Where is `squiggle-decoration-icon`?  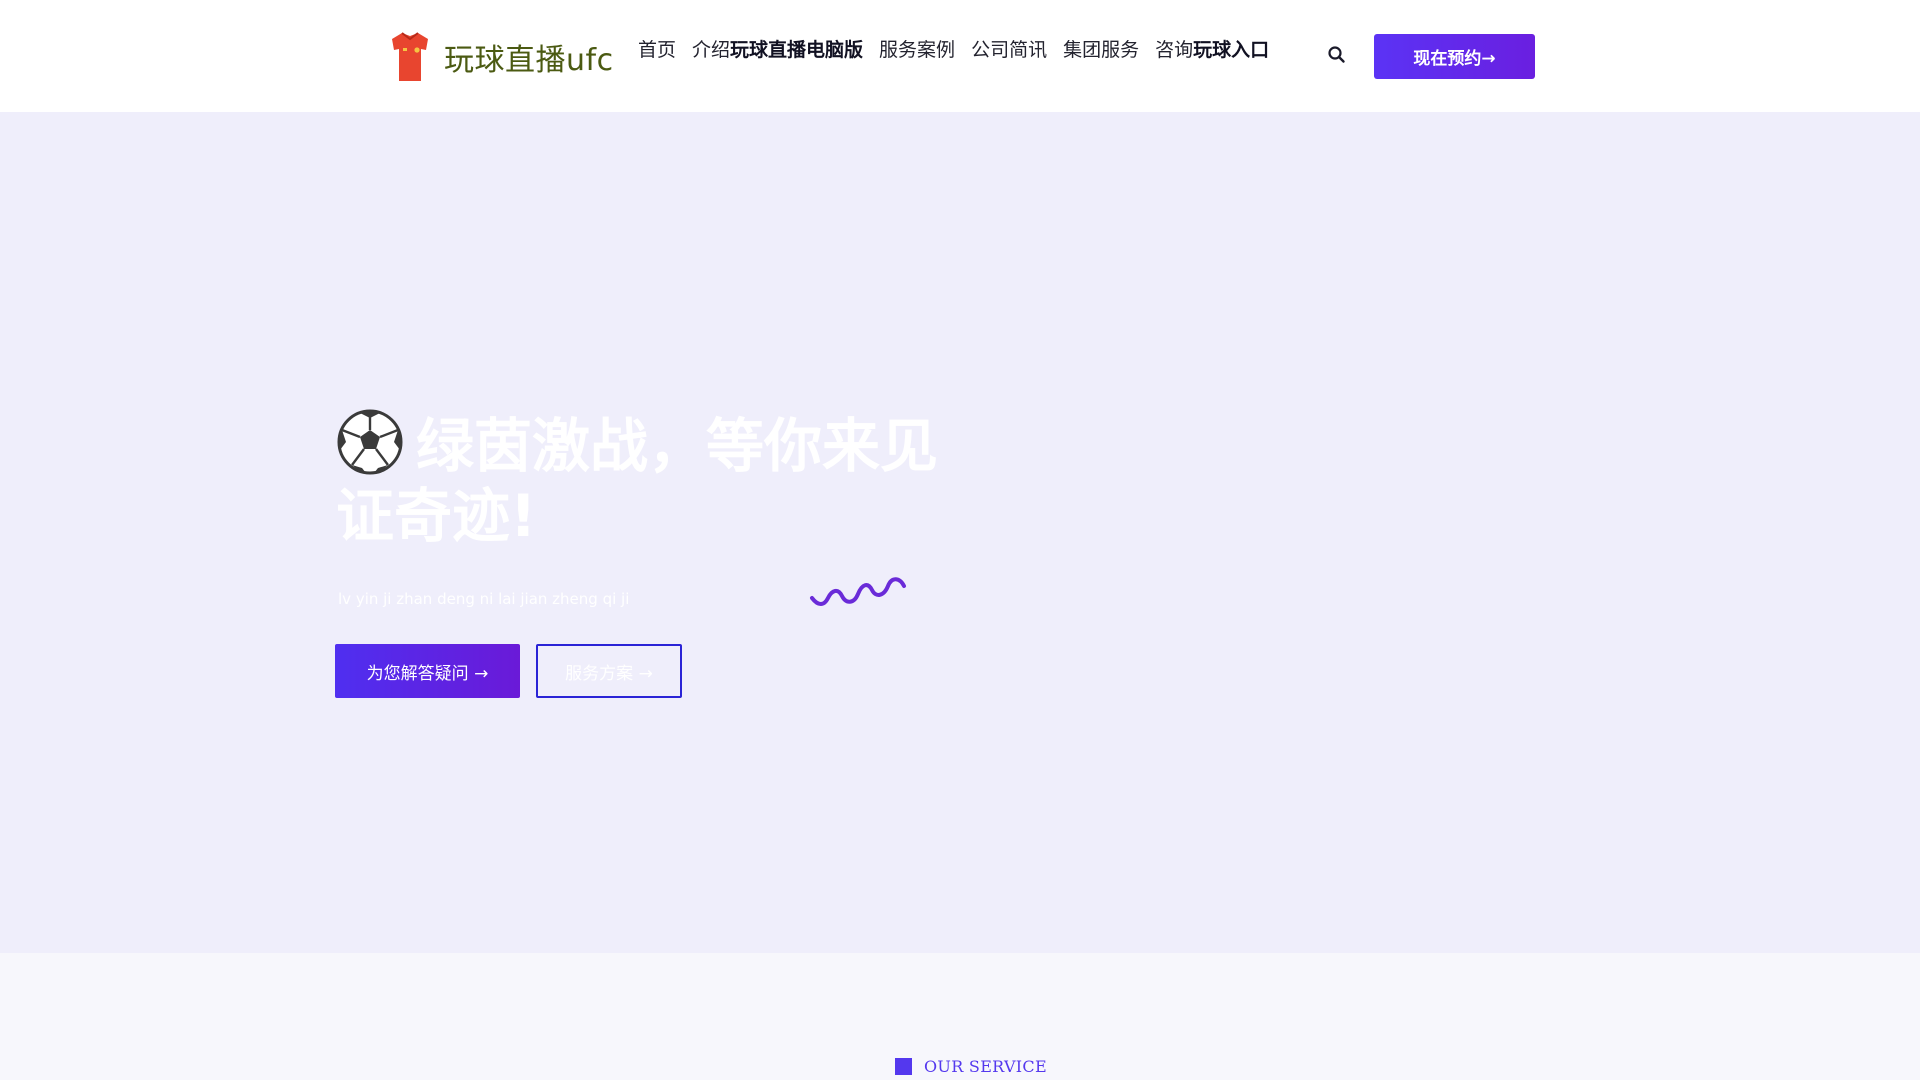 squiggle-decoration-icon is located at coordinates (858, 591).